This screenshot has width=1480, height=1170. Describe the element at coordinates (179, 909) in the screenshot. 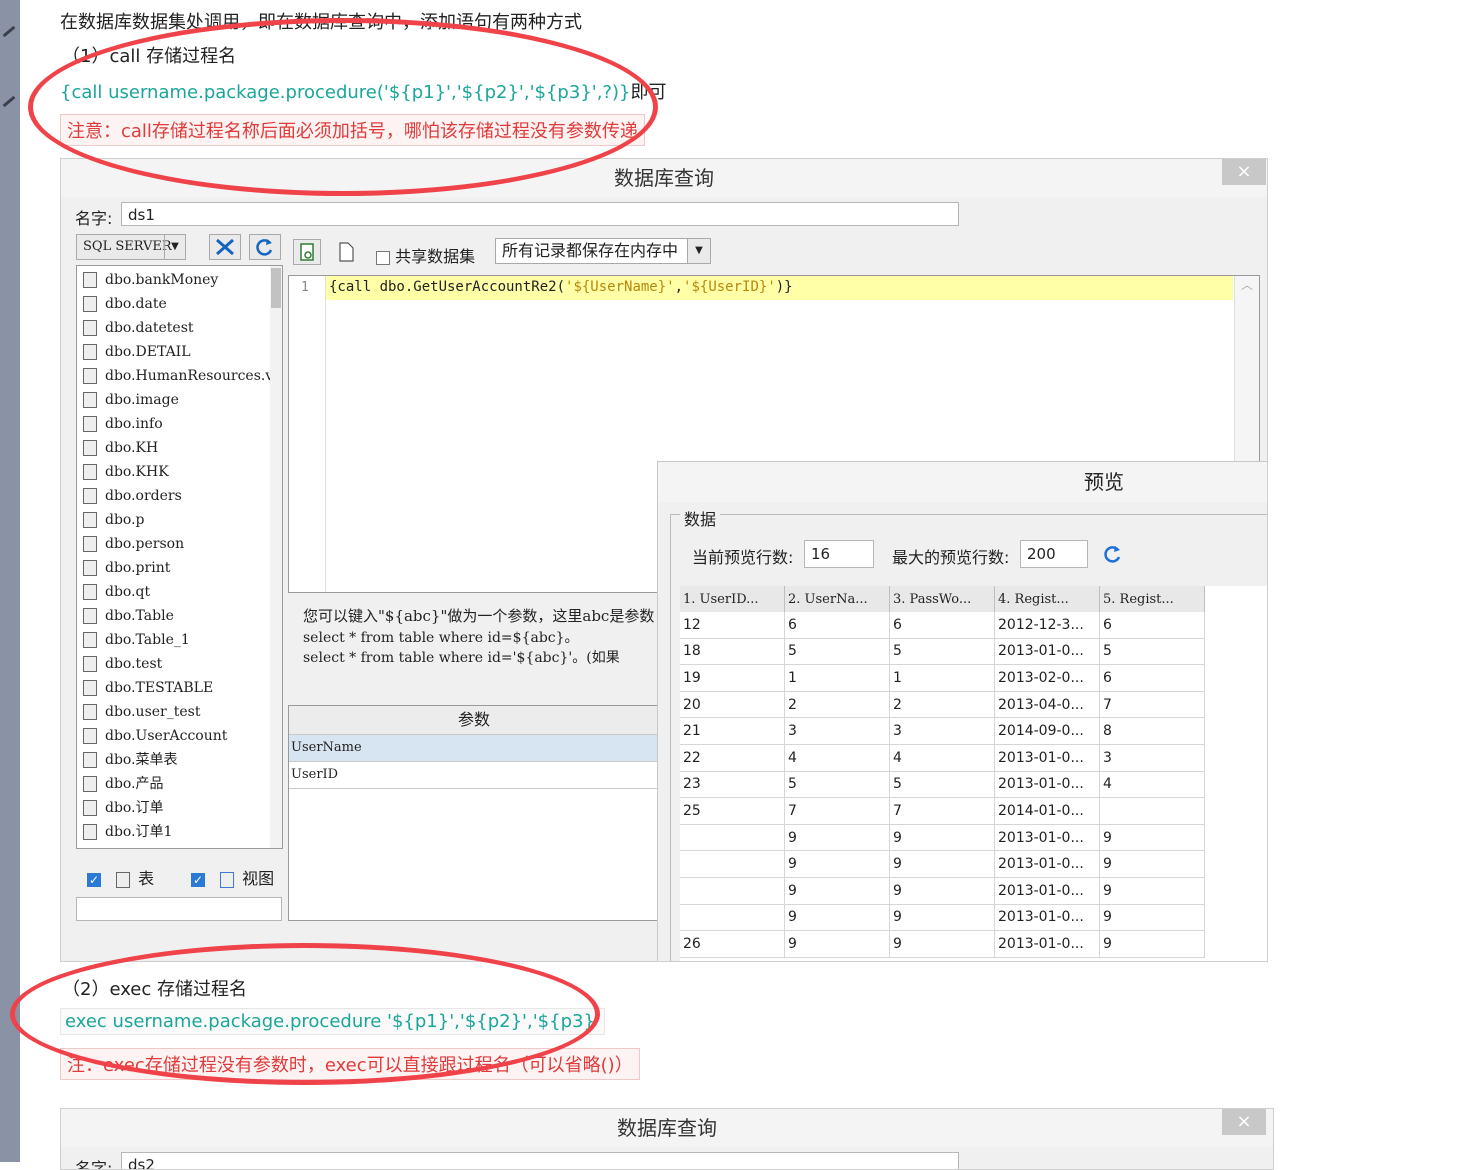

I see `tree-filter-input` at that location.